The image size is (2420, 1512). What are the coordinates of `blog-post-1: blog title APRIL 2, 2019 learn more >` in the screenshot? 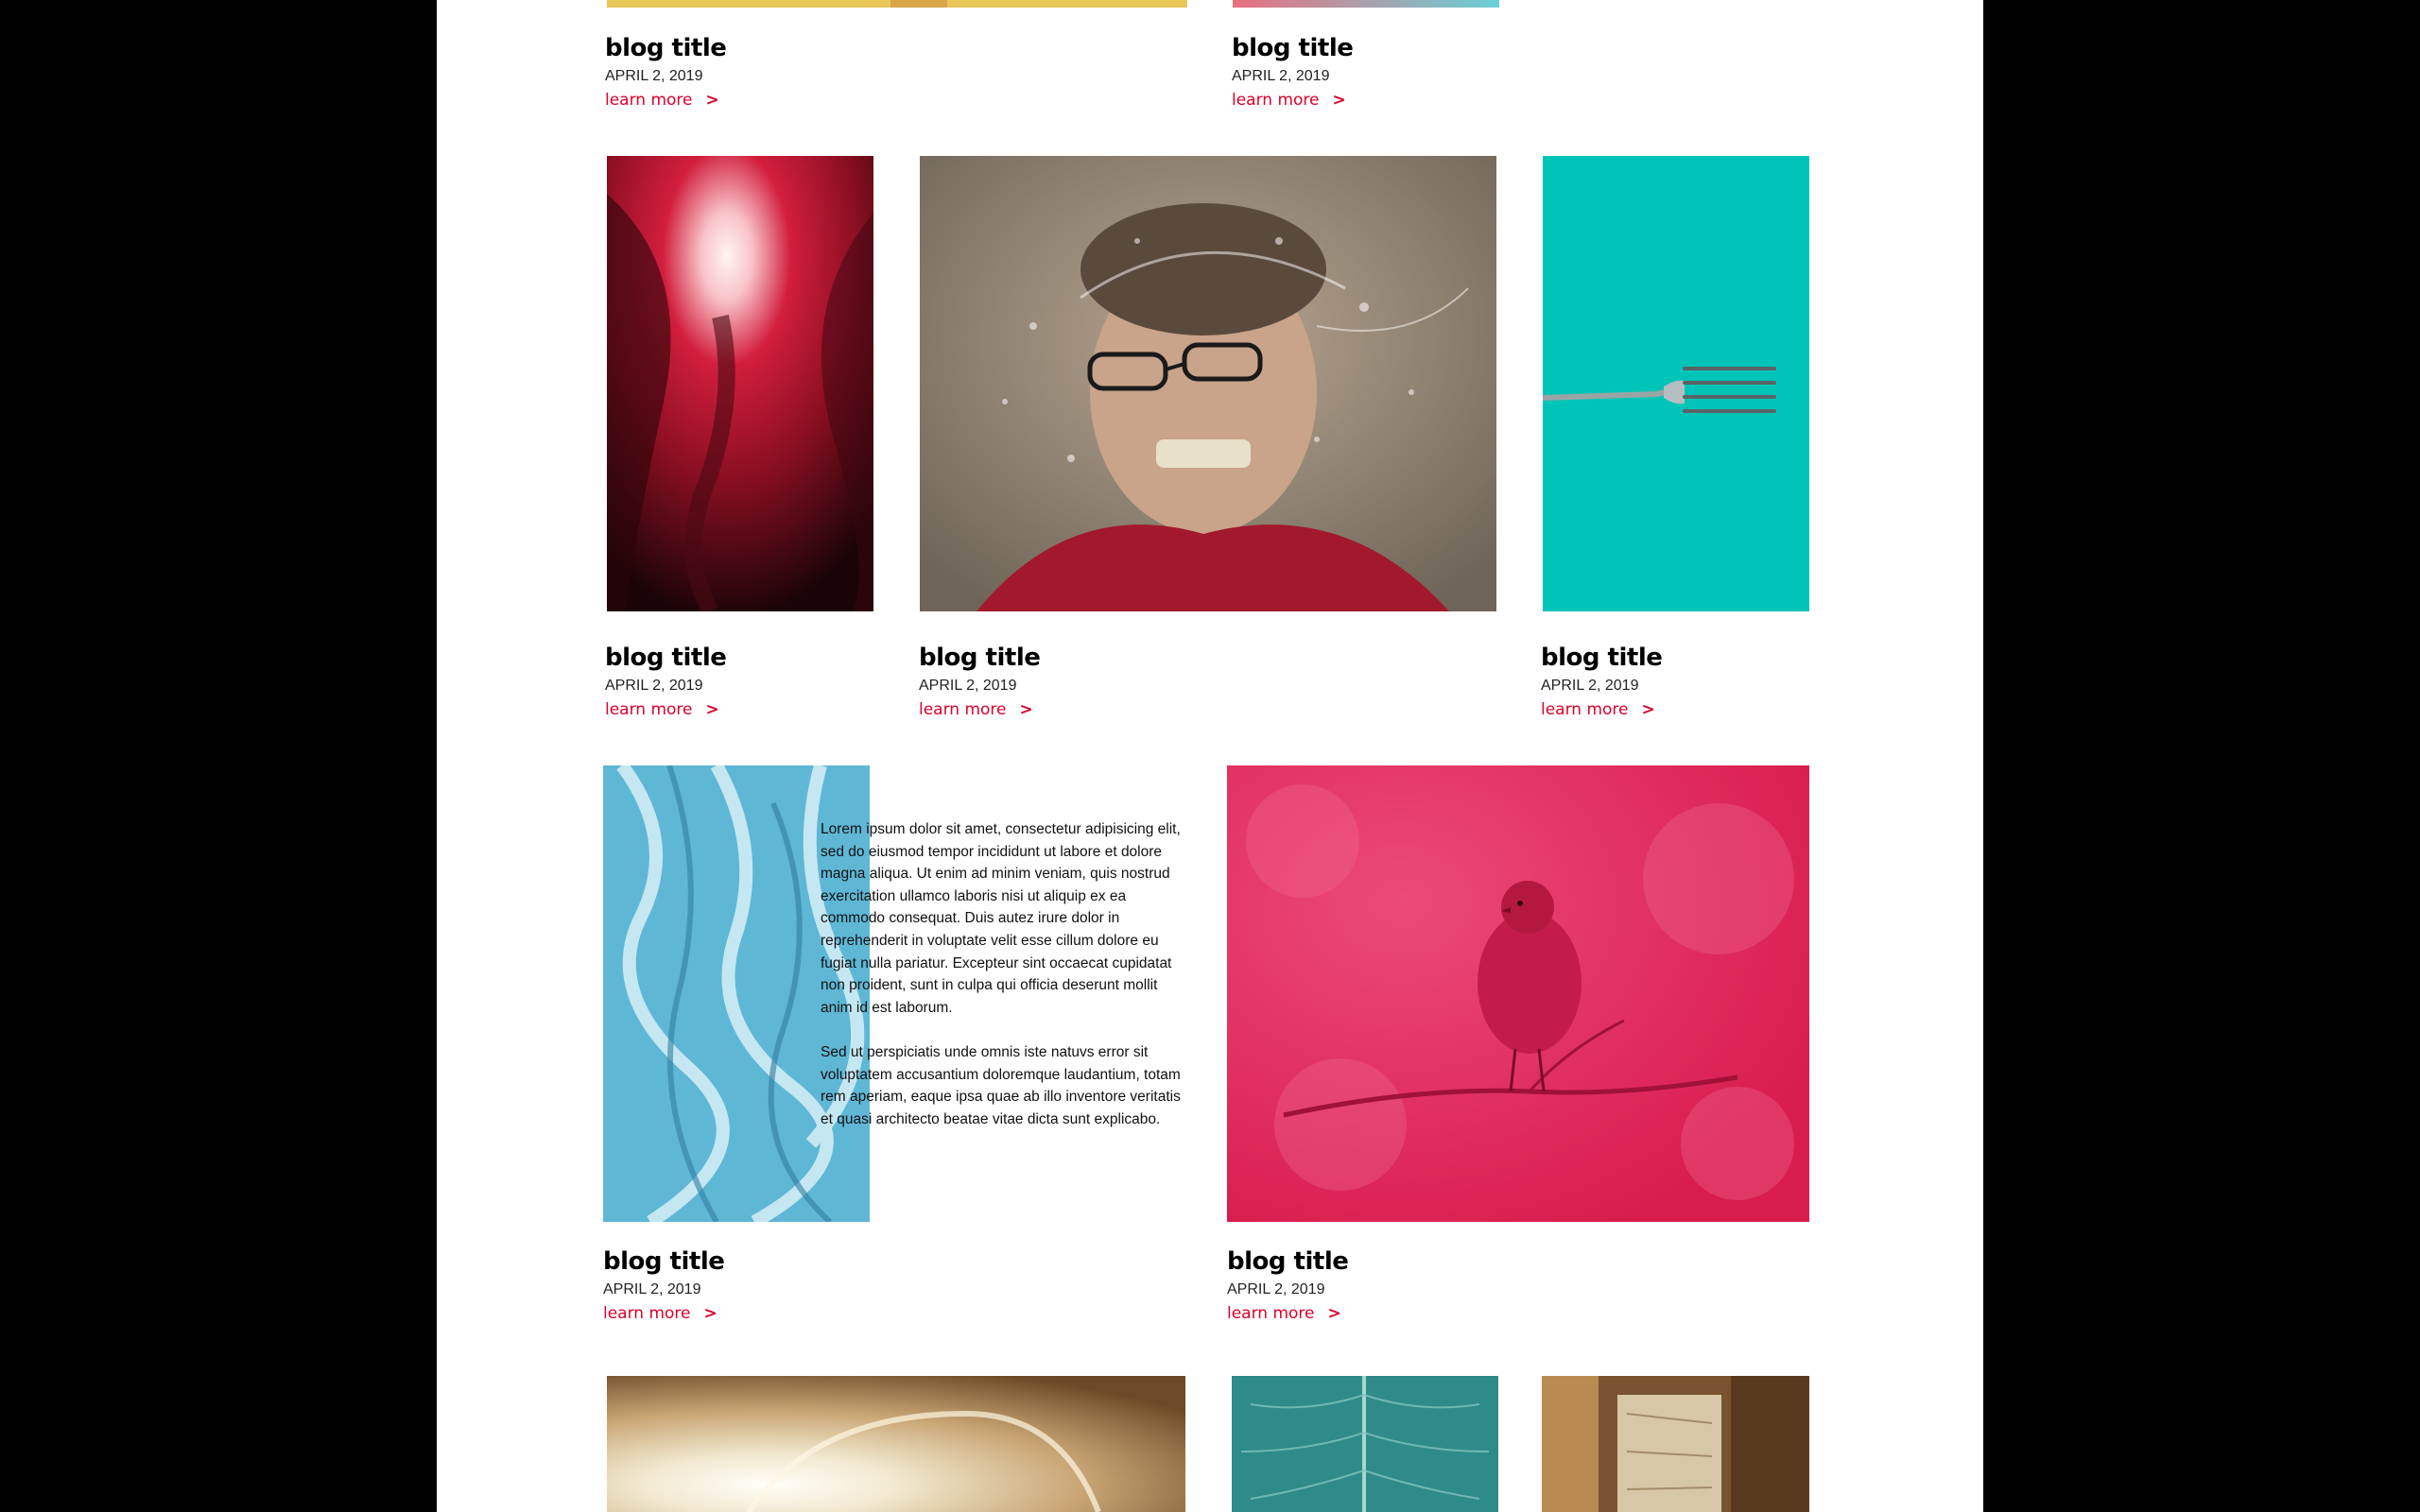 It's located at (666, 73).